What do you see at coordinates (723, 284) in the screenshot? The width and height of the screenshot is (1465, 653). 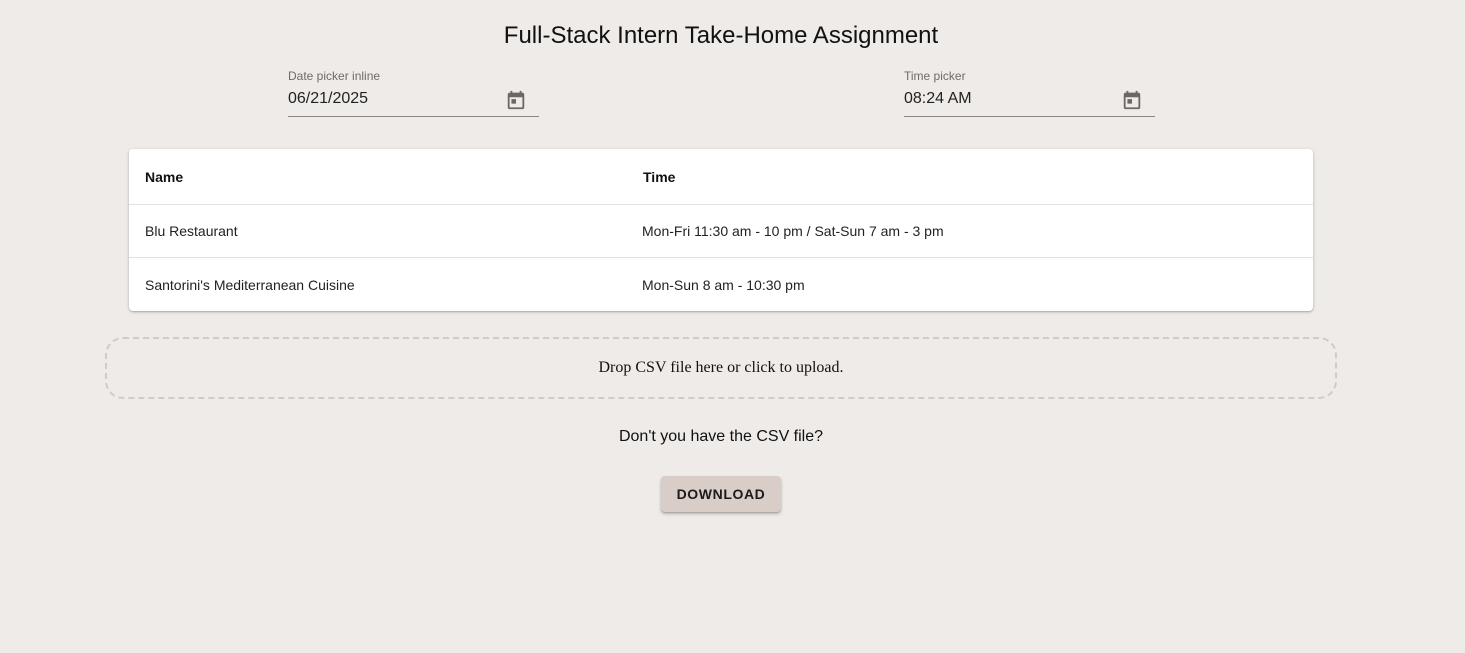 I see `table-cell-time: Mon-Sun 8 am - 10:30 pm` at bounding box center [723, 284].